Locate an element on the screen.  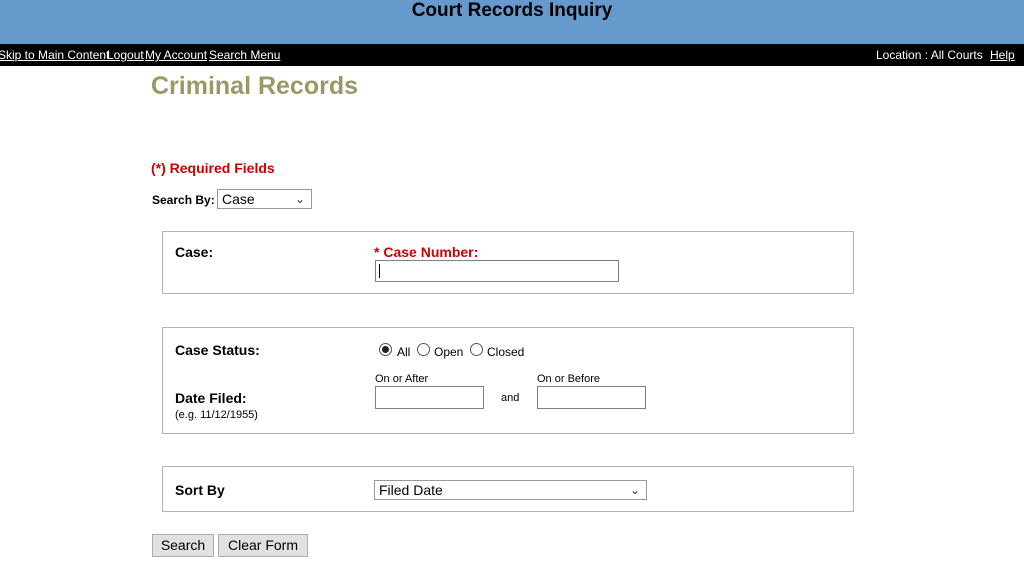
search-by-label: Search By: is located at coordinates (183, 200).